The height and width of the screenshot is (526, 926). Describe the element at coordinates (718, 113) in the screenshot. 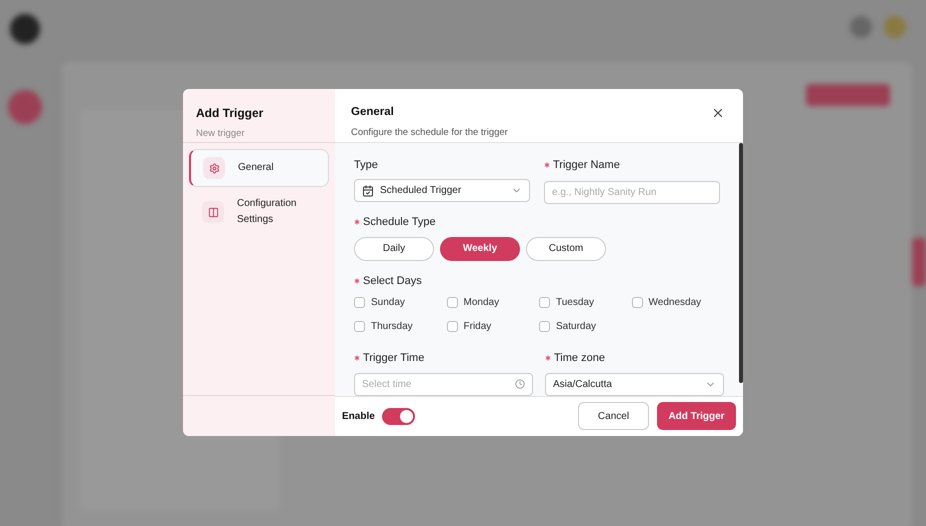

I see `close-button` at that location.